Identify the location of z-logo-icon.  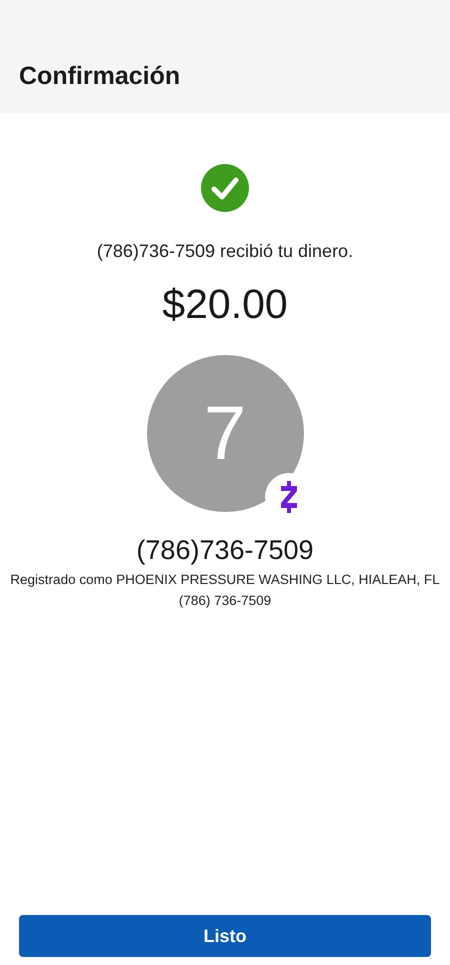
(288, 497).